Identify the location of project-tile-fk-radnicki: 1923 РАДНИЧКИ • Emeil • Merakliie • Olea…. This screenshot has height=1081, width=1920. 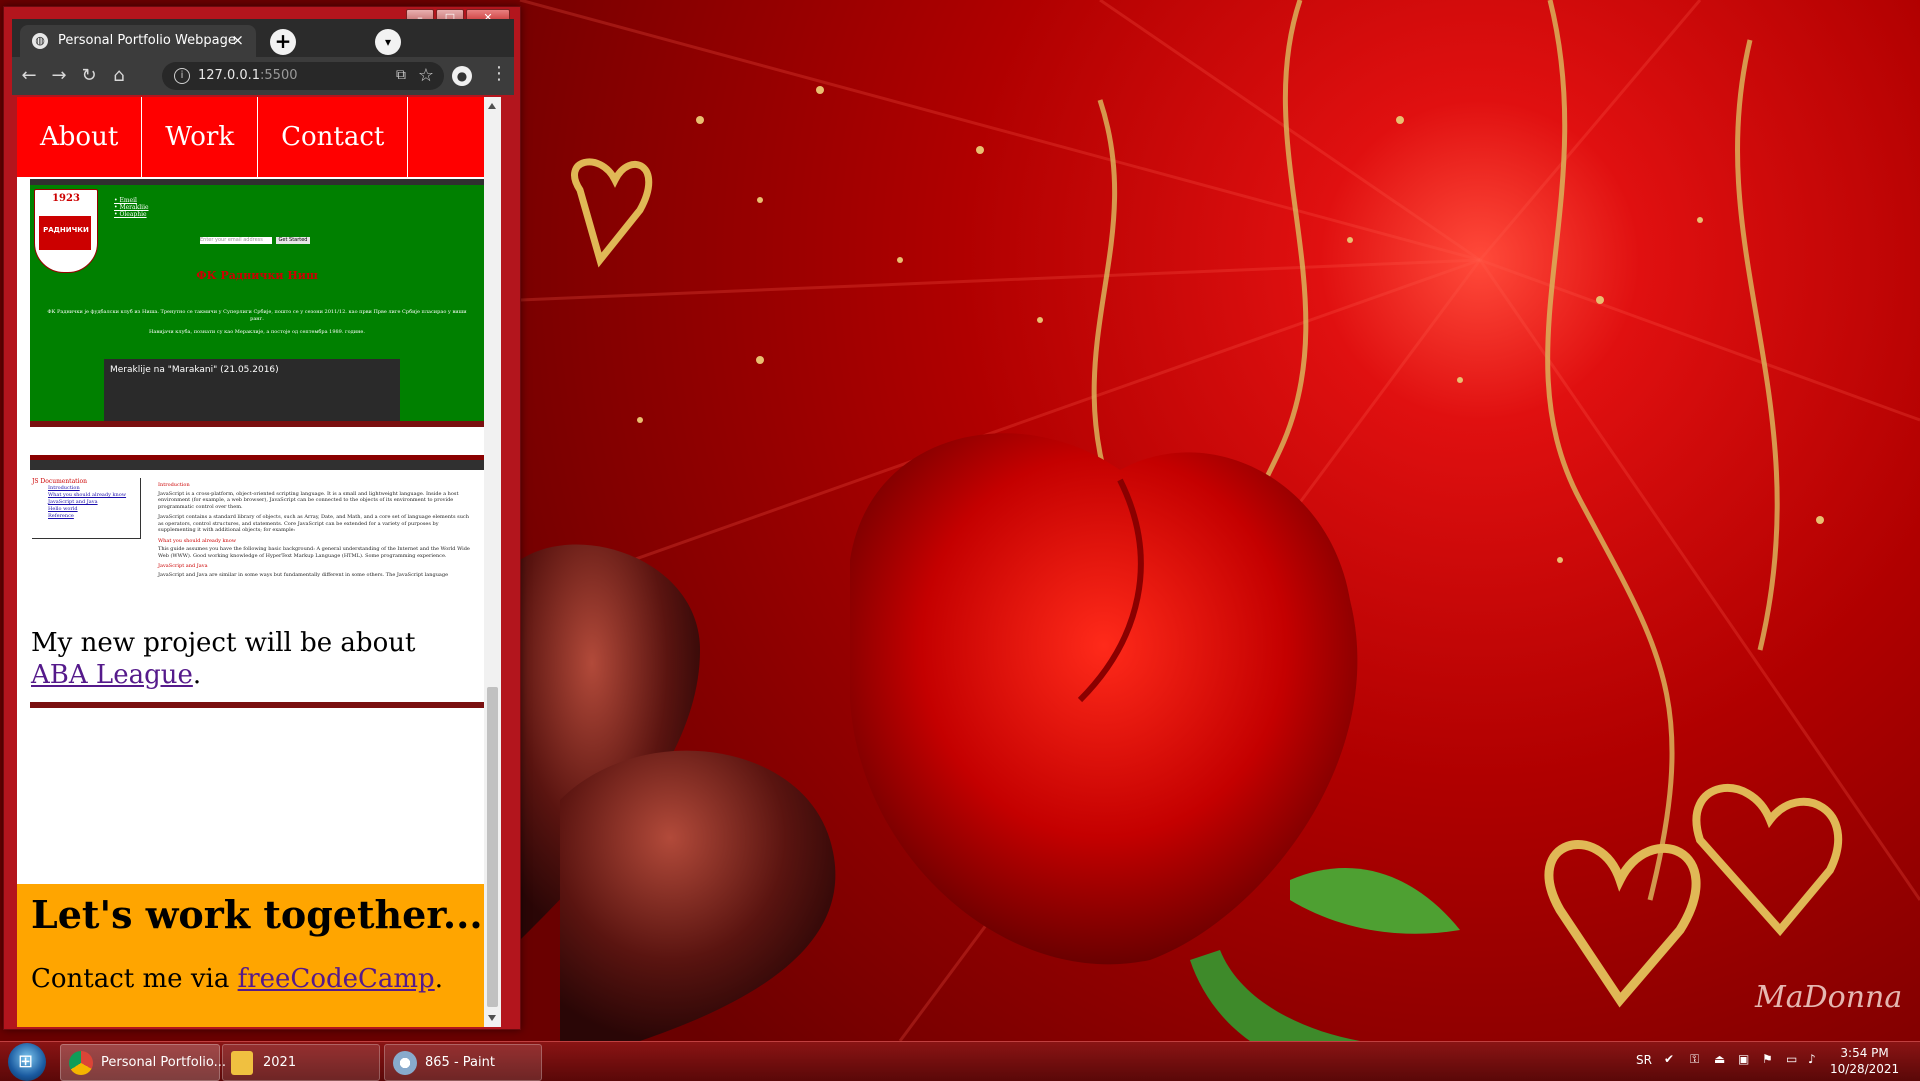
(257, 303).